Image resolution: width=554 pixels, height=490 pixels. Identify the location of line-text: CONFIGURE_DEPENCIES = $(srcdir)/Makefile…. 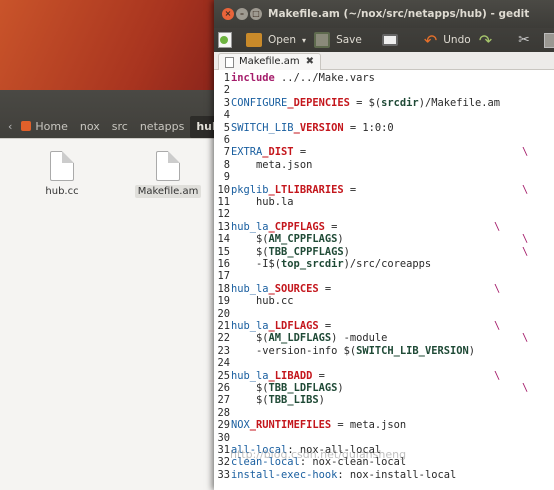
(366, 102).